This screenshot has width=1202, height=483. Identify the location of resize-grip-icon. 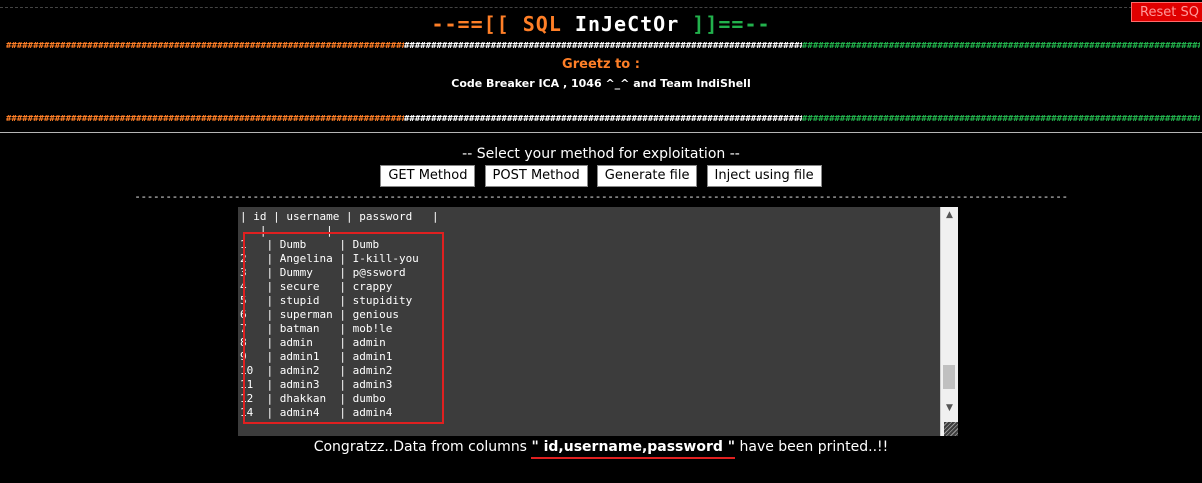
(951, 429).